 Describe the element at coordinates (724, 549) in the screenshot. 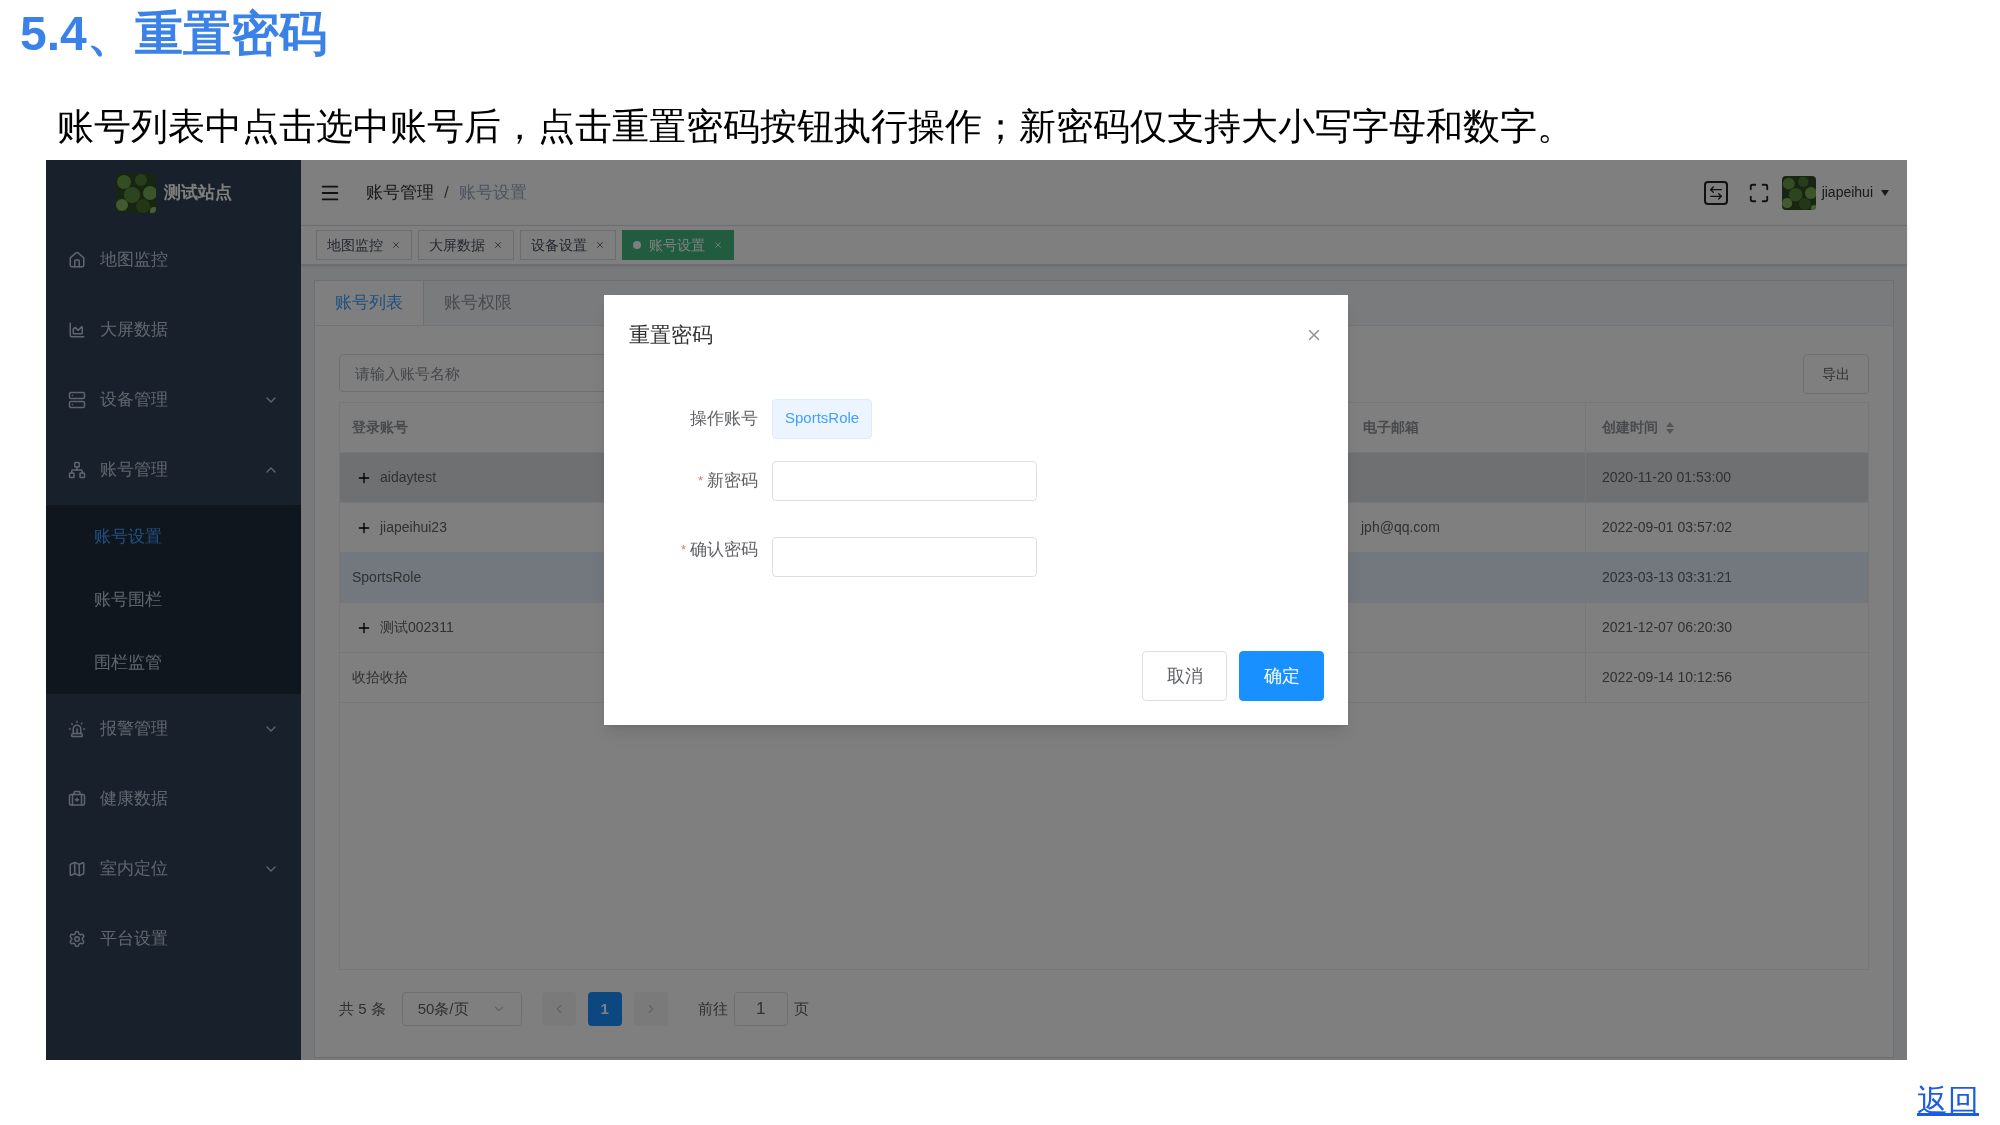

I see `field-label: 确认密码` at that location.